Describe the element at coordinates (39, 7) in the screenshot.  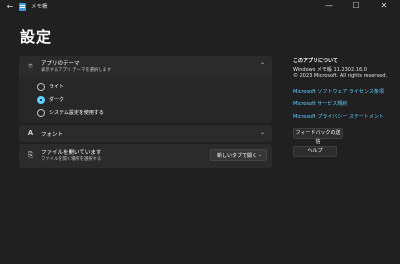
I see `window-title: メモ帳` at that location.